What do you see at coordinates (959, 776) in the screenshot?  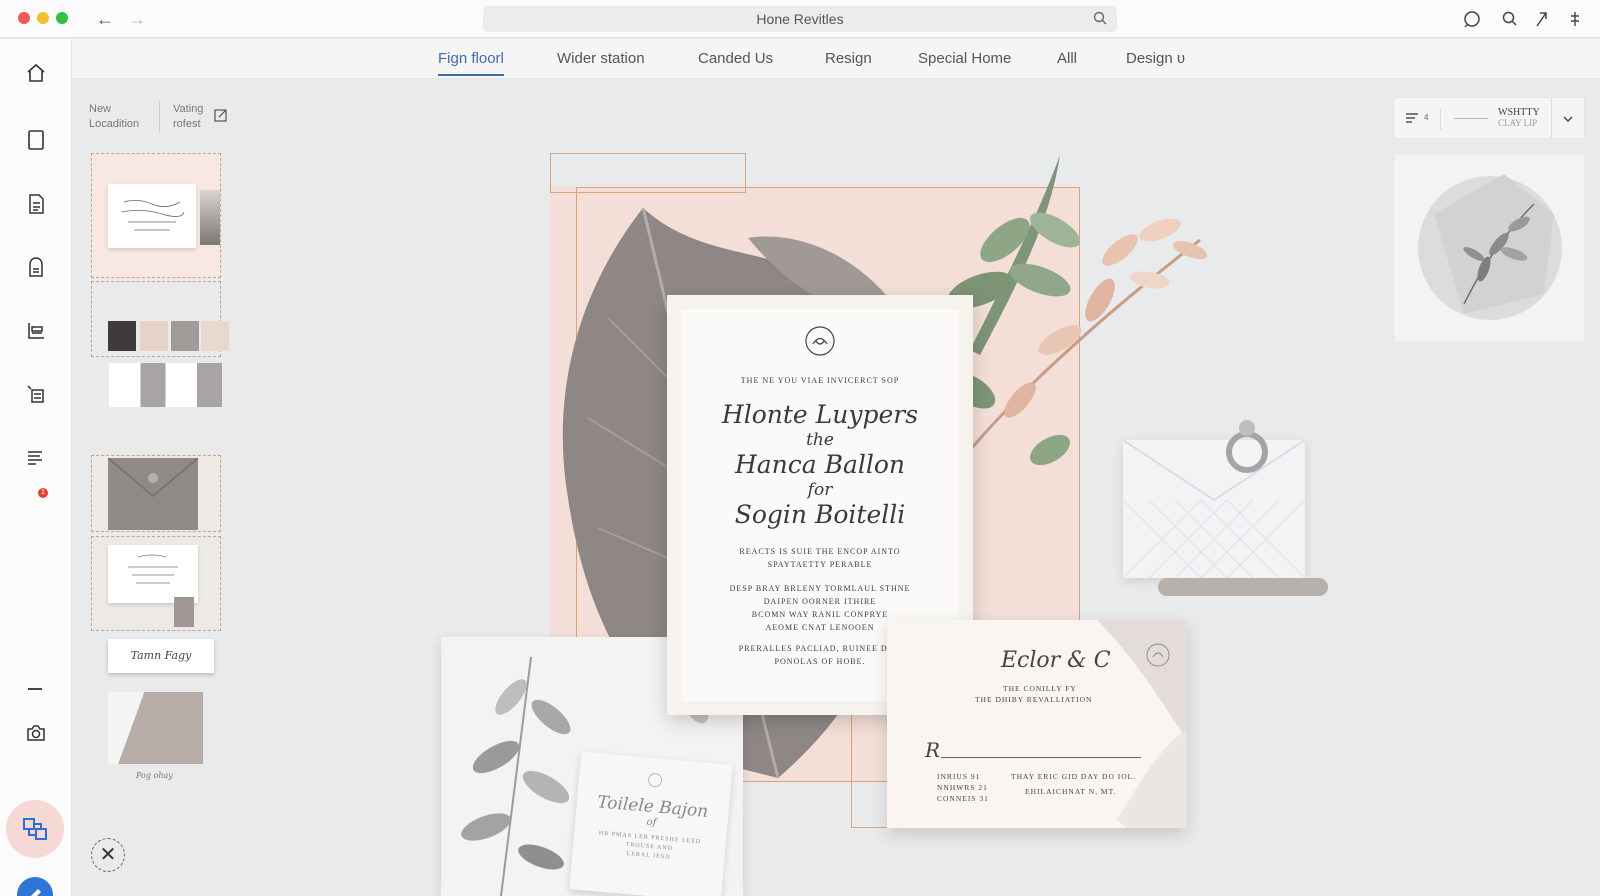 I see `rsvp-left-1: INRIUS 91` at bounding box center [959, 776].